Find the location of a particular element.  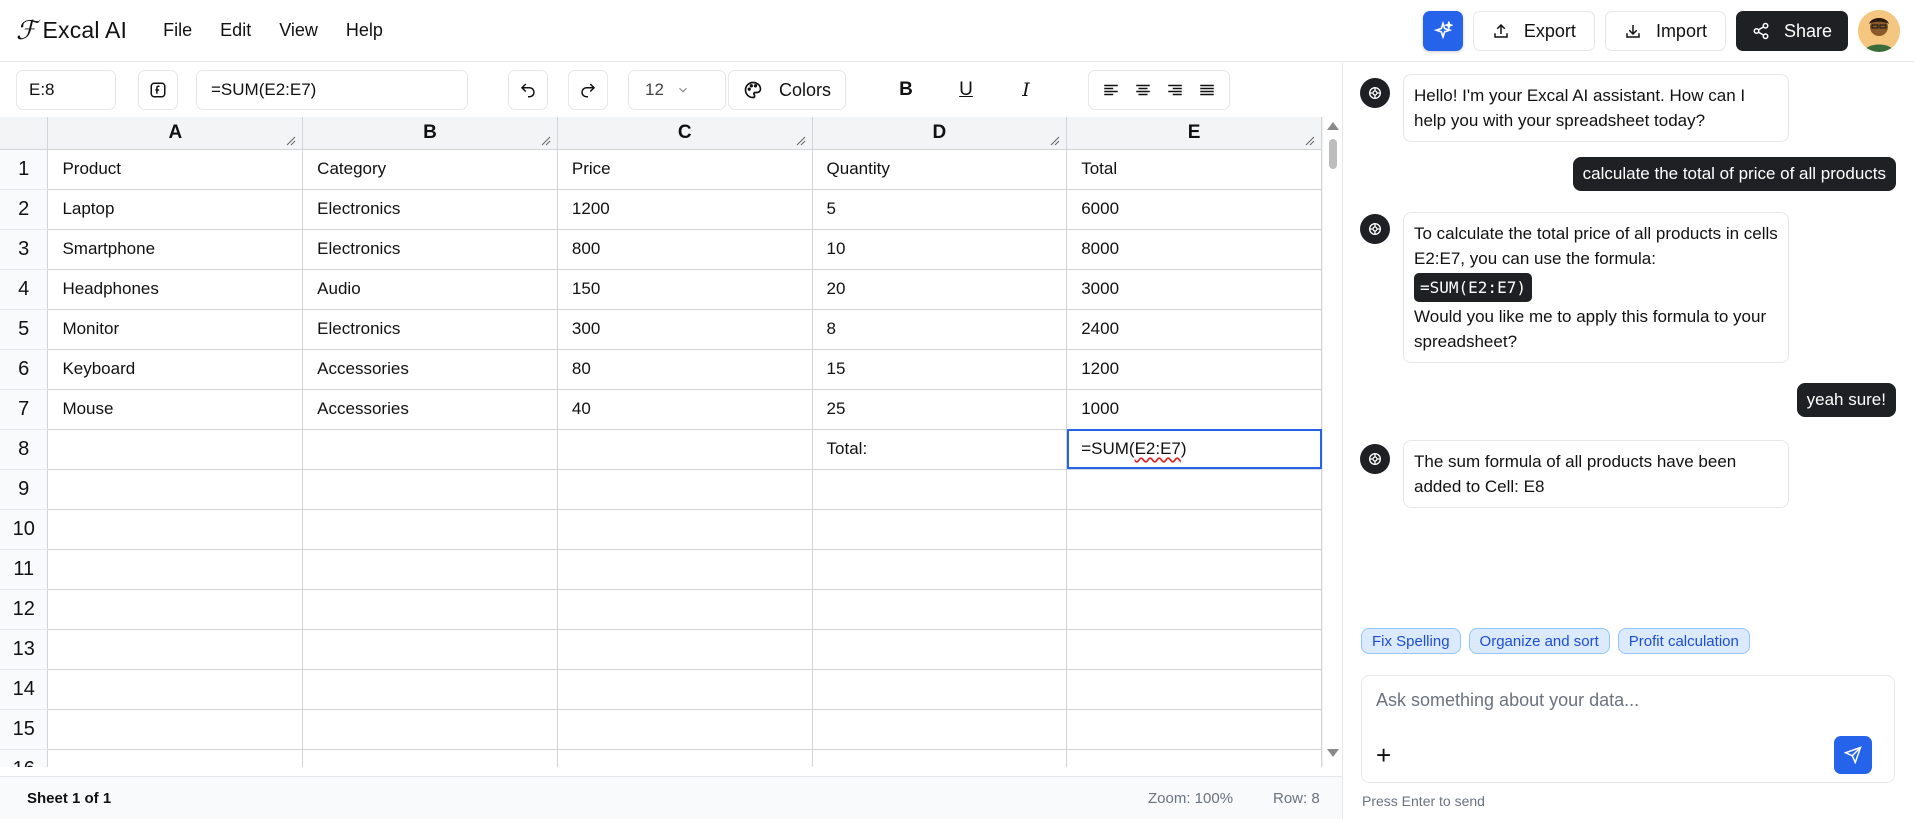

grid-cell-e5: 2400 is located at coordinates (1194, 329).